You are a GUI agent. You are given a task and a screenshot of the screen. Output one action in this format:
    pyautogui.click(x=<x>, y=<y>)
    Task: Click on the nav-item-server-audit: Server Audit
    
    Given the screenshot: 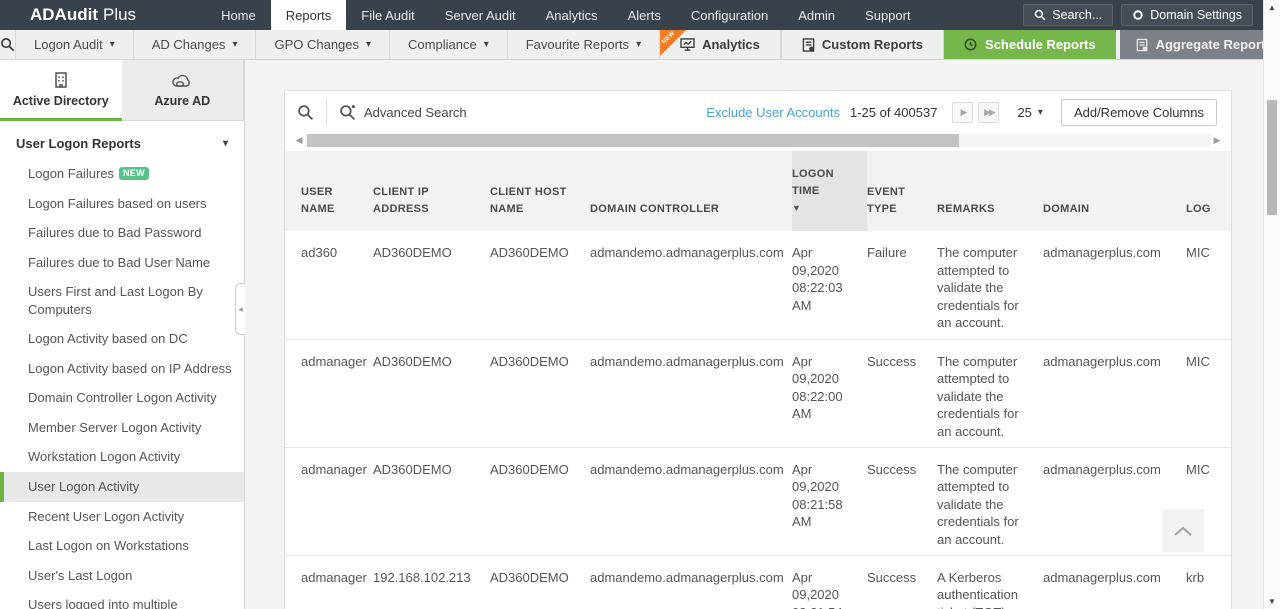 What is the action you would take?
    pyautogui.click(x=480, y=15)
    